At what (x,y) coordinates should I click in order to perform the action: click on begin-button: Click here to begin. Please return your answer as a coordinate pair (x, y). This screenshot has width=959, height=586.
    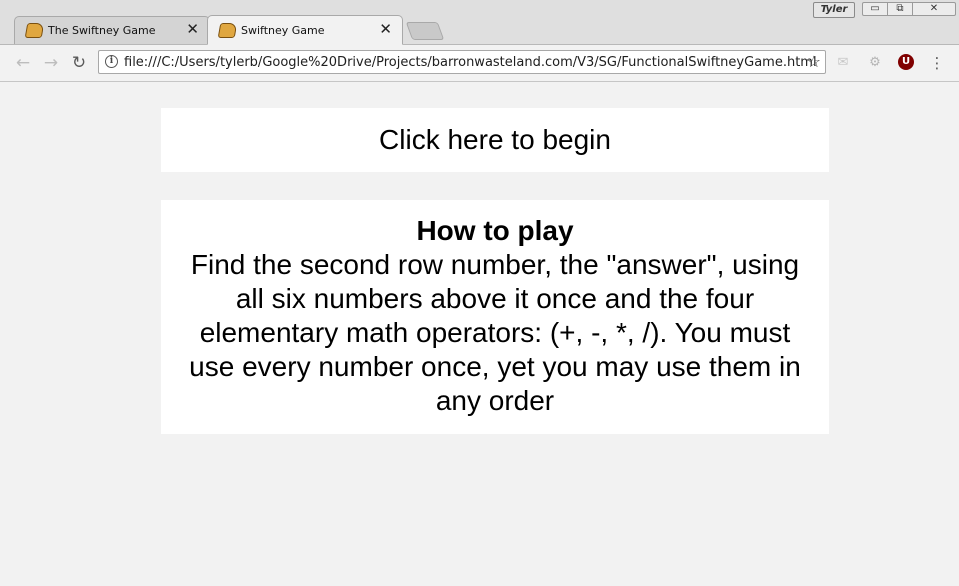
    Looking at the image, I should click on (495, 140).